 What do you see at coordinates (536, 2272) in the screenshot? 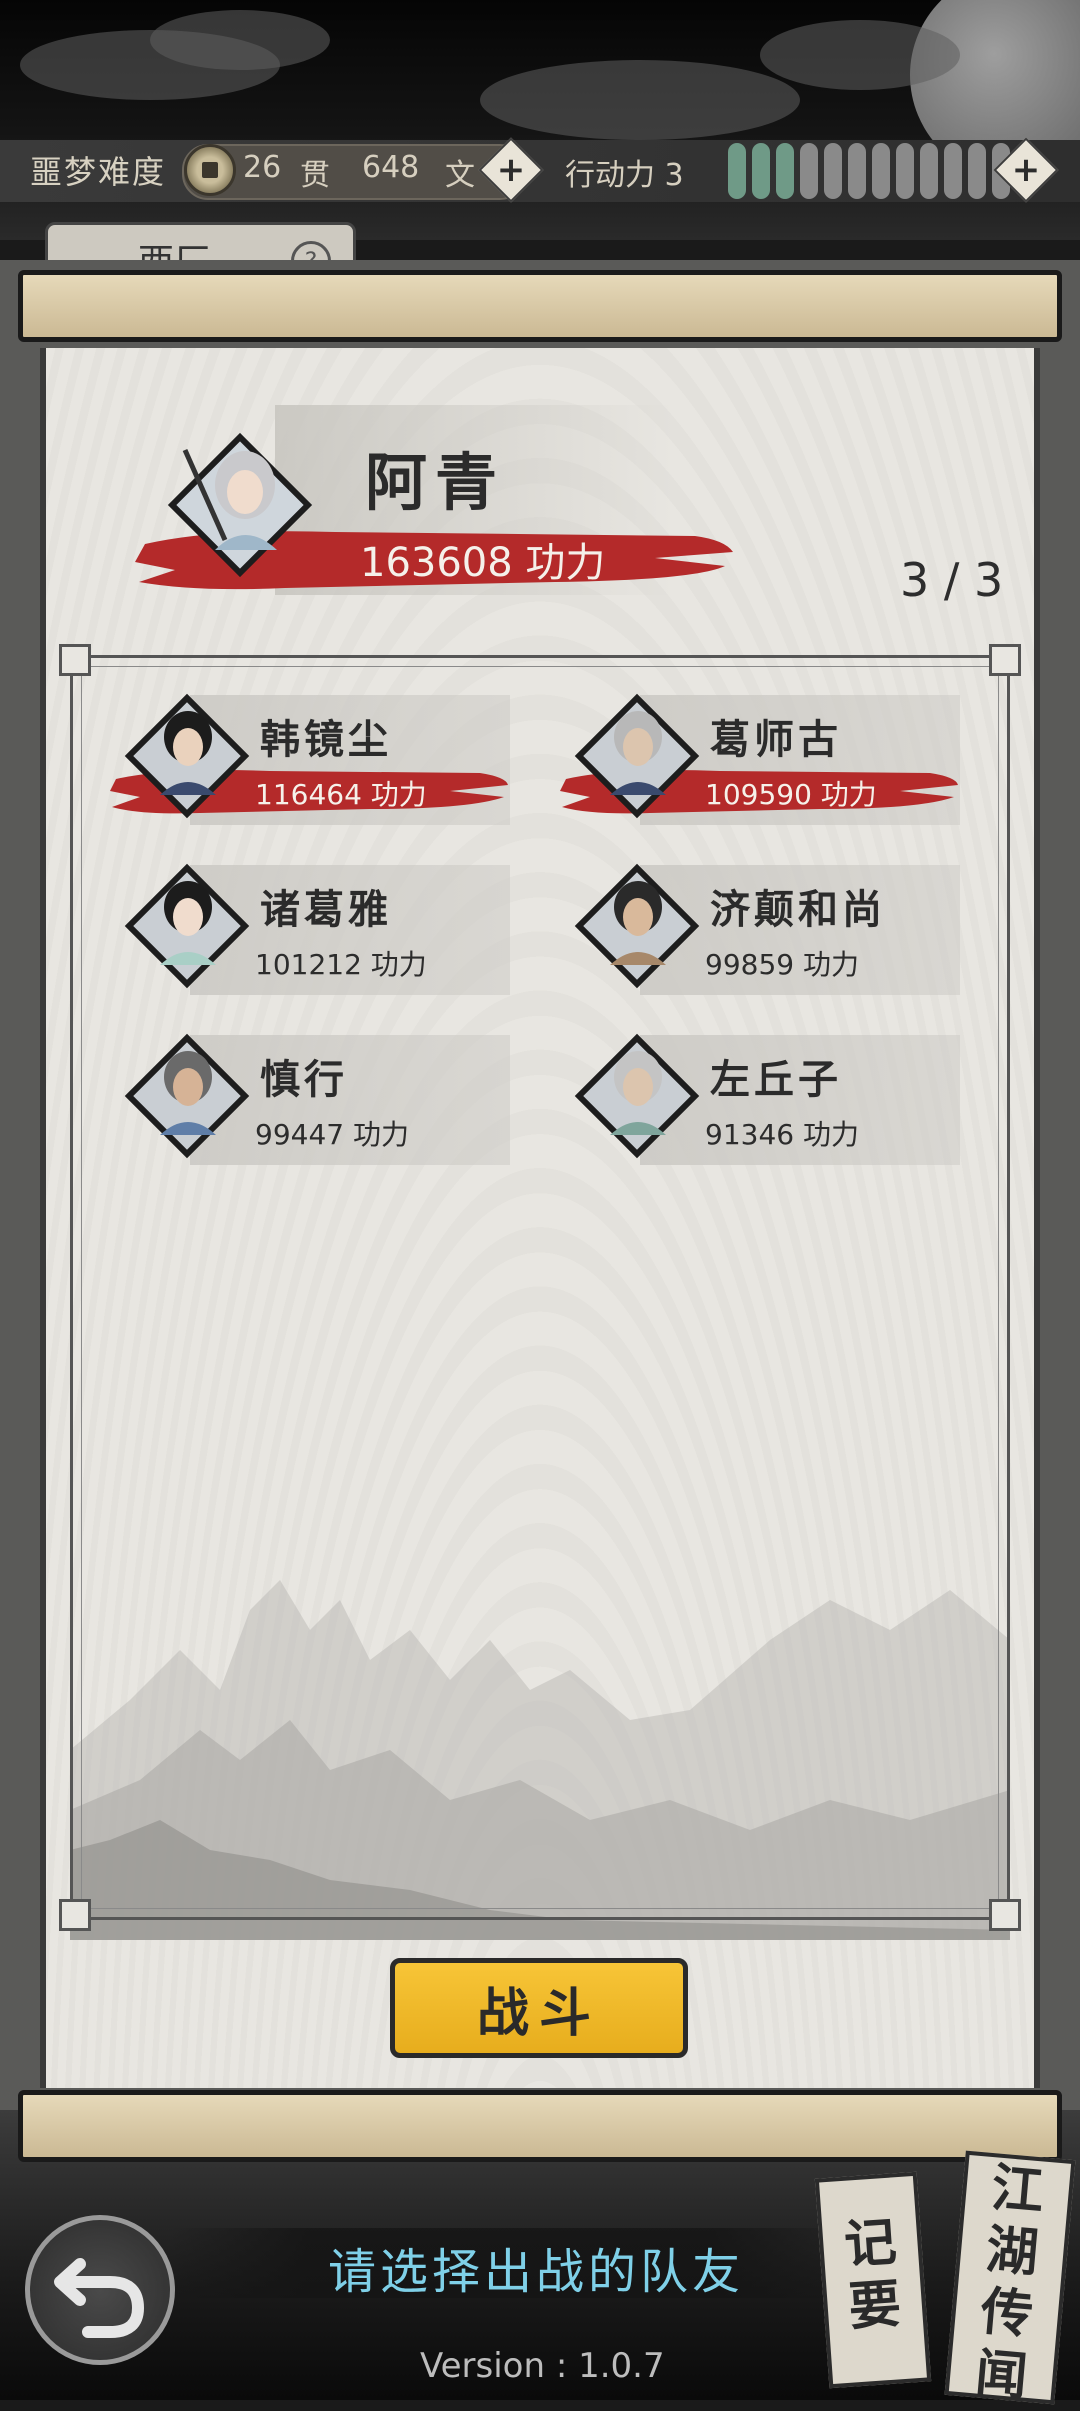
I see `hint-text: 请选择出战的队友` at bounding box center [536, 2272].